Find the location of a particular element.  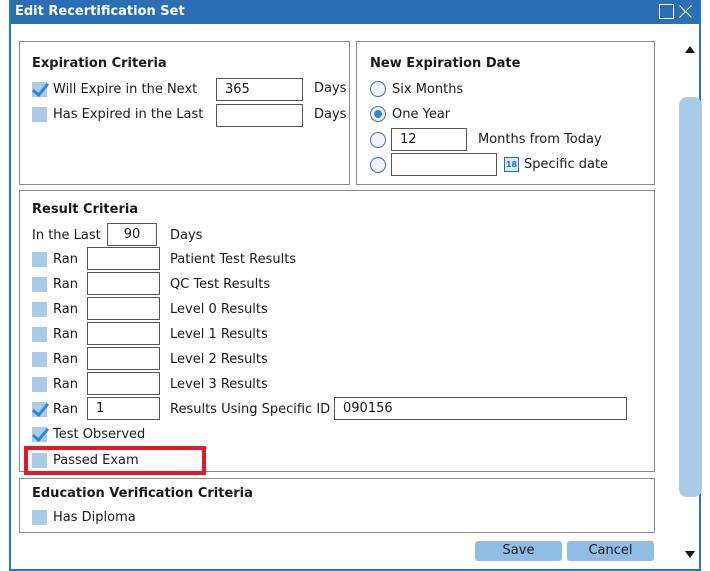

maximize-icon is located at coordinates (666, 11).